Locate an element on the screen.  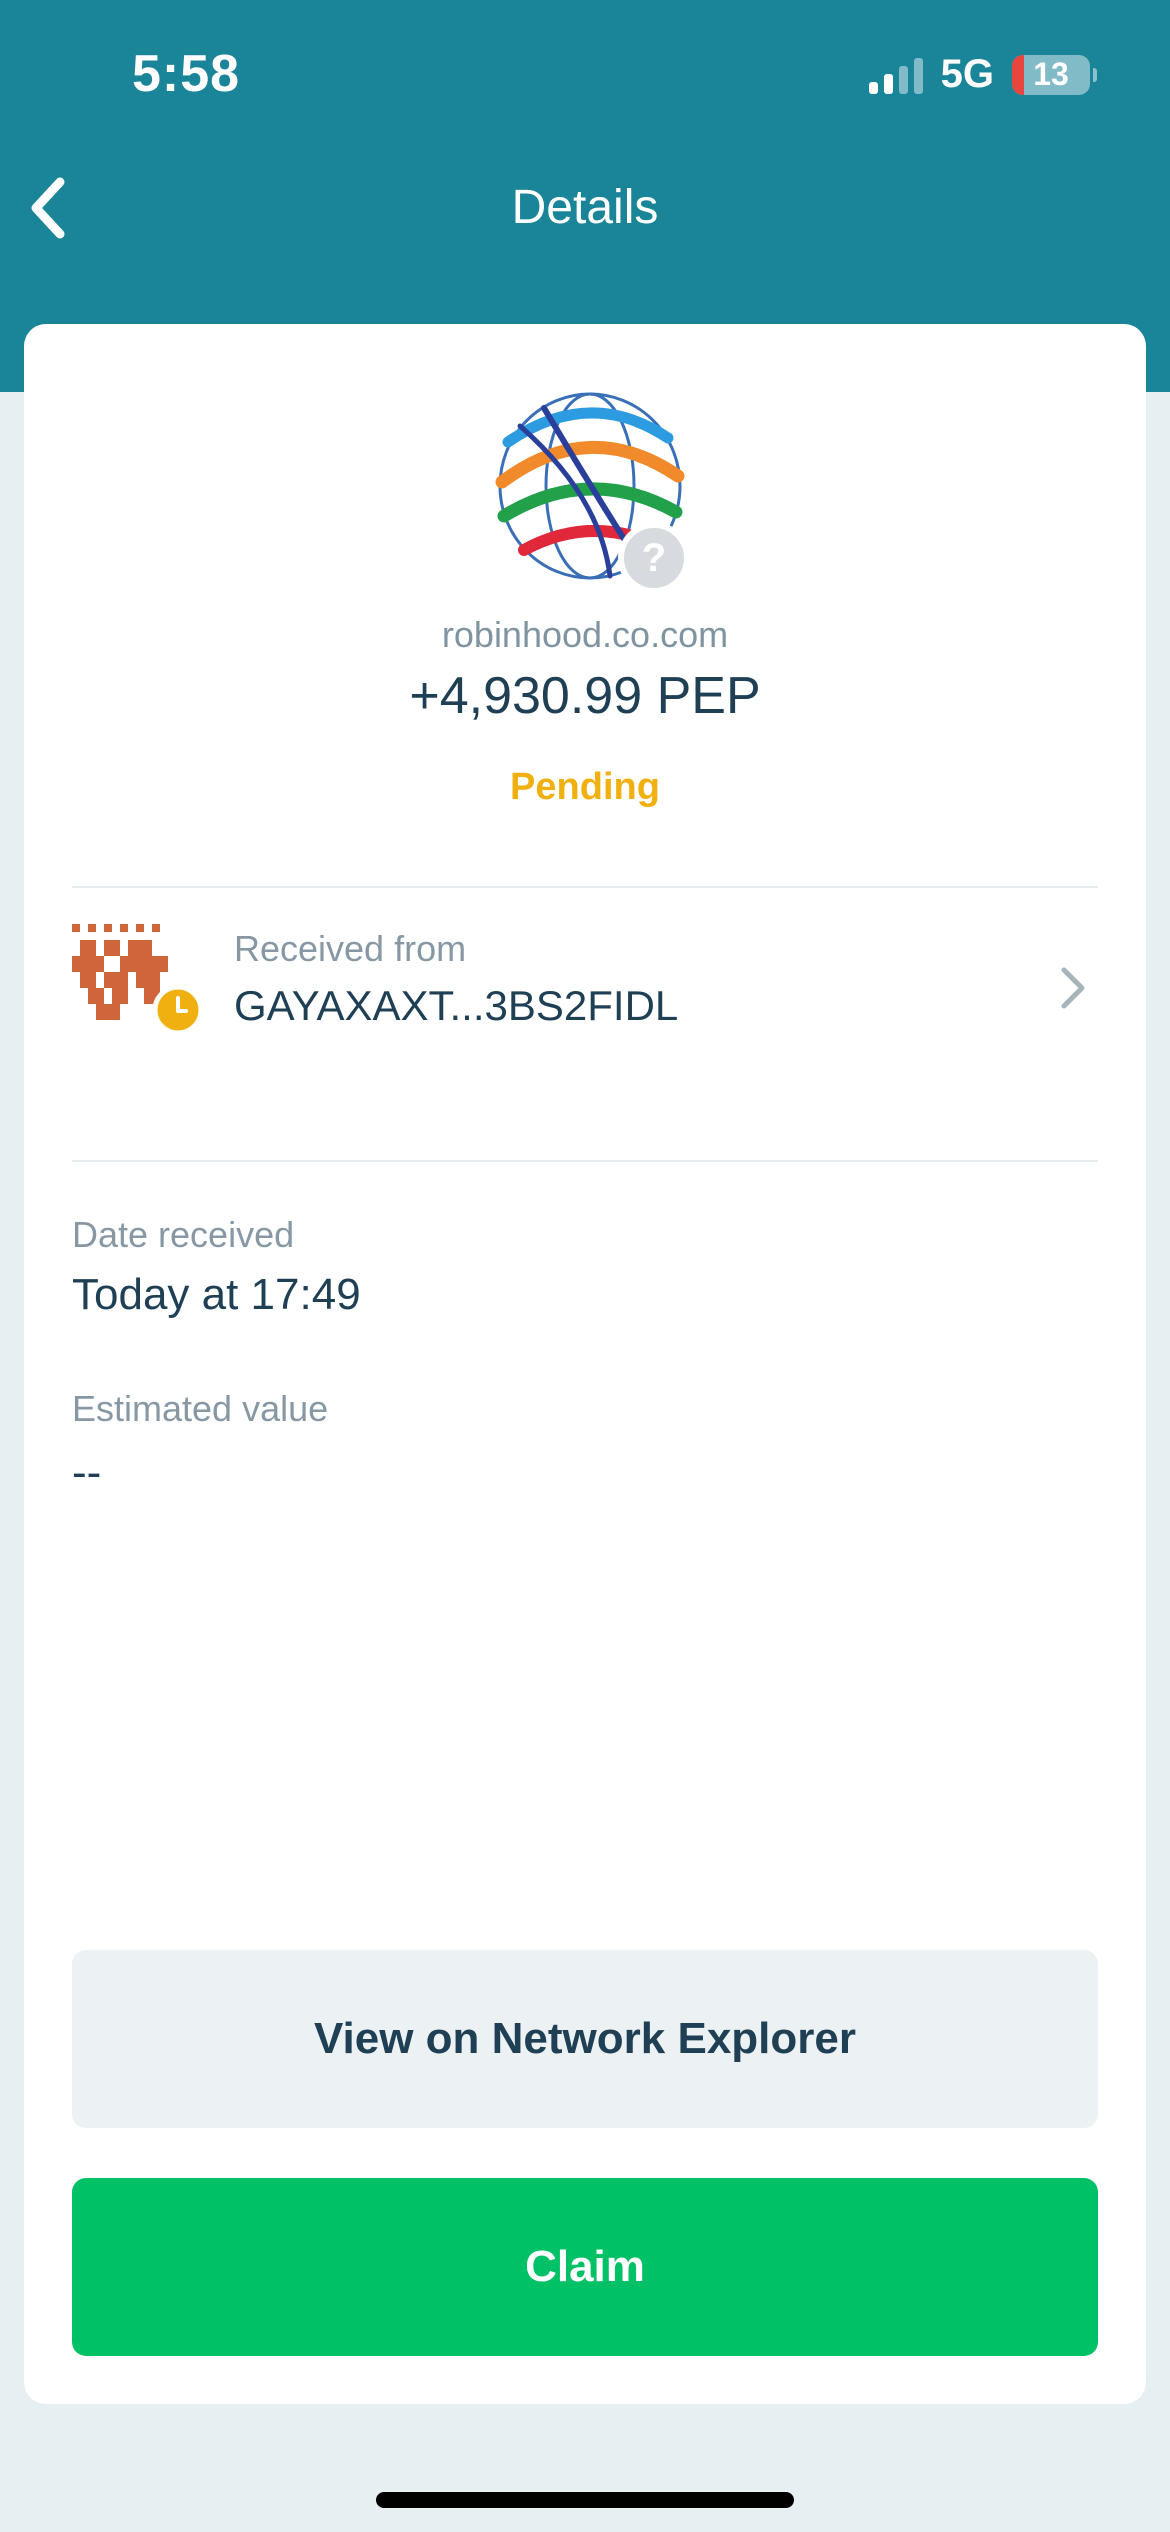
page-title: Details is located at coordinates (585, 207).